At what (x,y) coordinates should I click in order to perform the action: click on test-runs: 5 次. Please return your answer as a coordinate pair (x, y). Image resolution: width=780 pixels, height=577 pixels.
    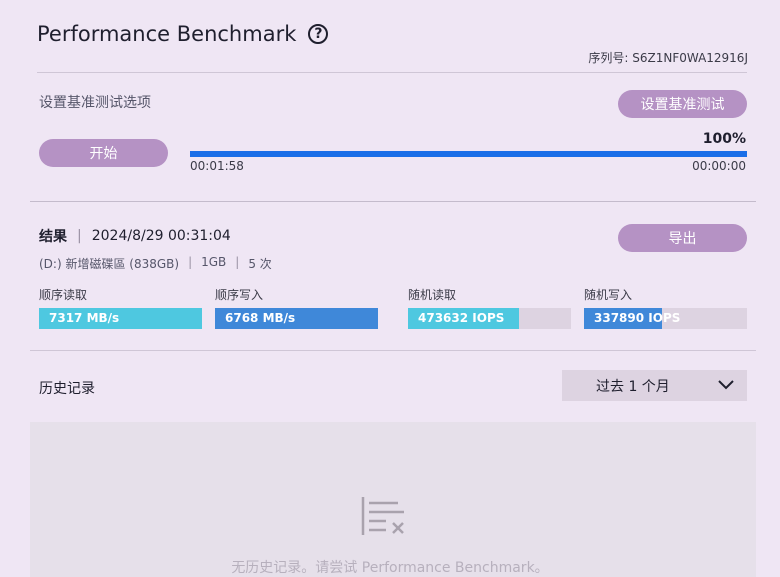
    Looking at the image, I should click on (260, 264).